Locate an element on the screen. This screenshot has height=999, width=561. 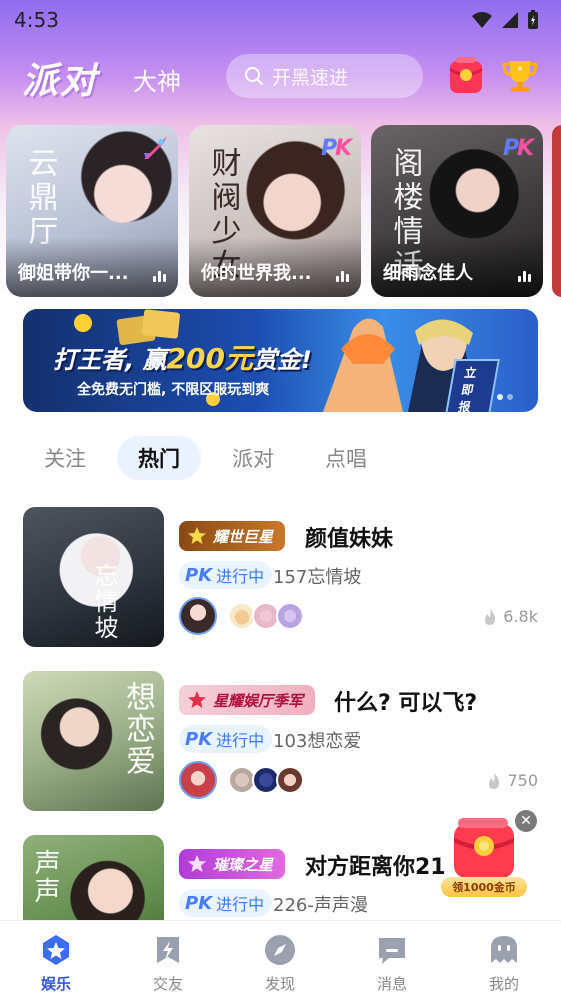
search-input: 开黑速进 is located at coordinates (324, 76).